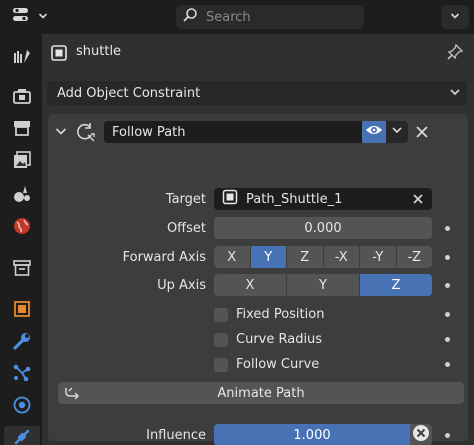  I want to click on object-name: shuttle, so click(99, 51).